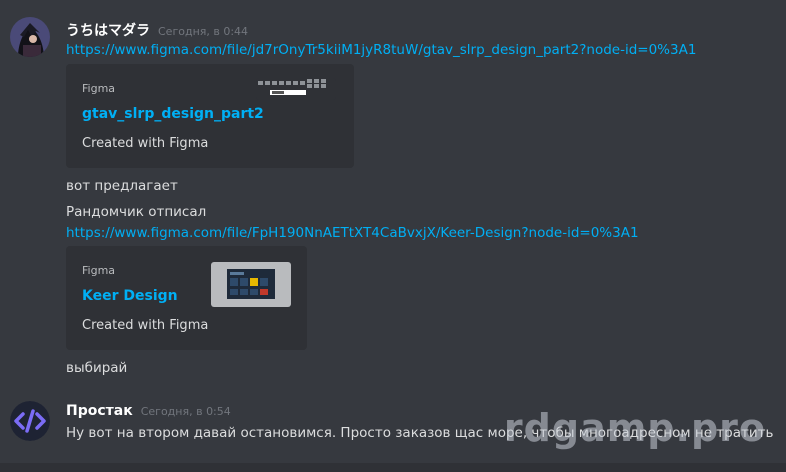 This screenshot has width=786, height=472. Describe the element at coordinates (186, 298) in the screenshot. I see `link-embed-2: Figma Keer Design Created with Figma` at that location.